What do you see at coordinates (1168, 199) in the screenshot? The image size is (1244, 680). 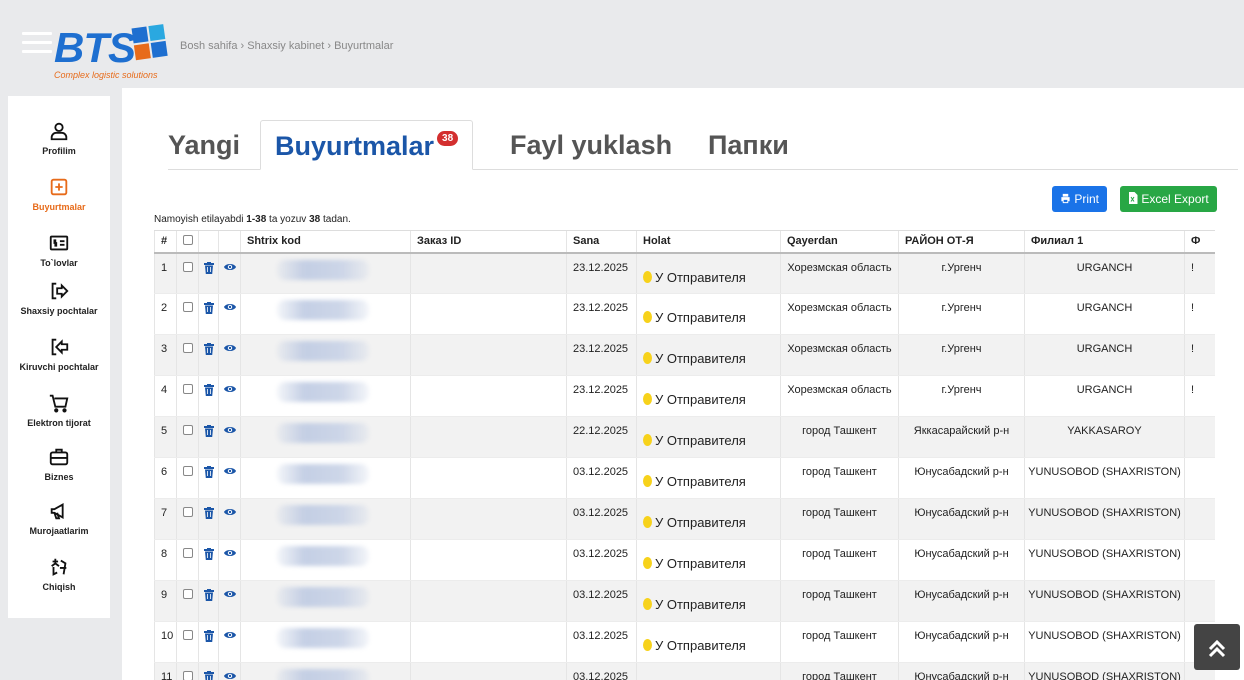 I see `excel-export-button: Excel Export` at bounding box center [1168, 199].